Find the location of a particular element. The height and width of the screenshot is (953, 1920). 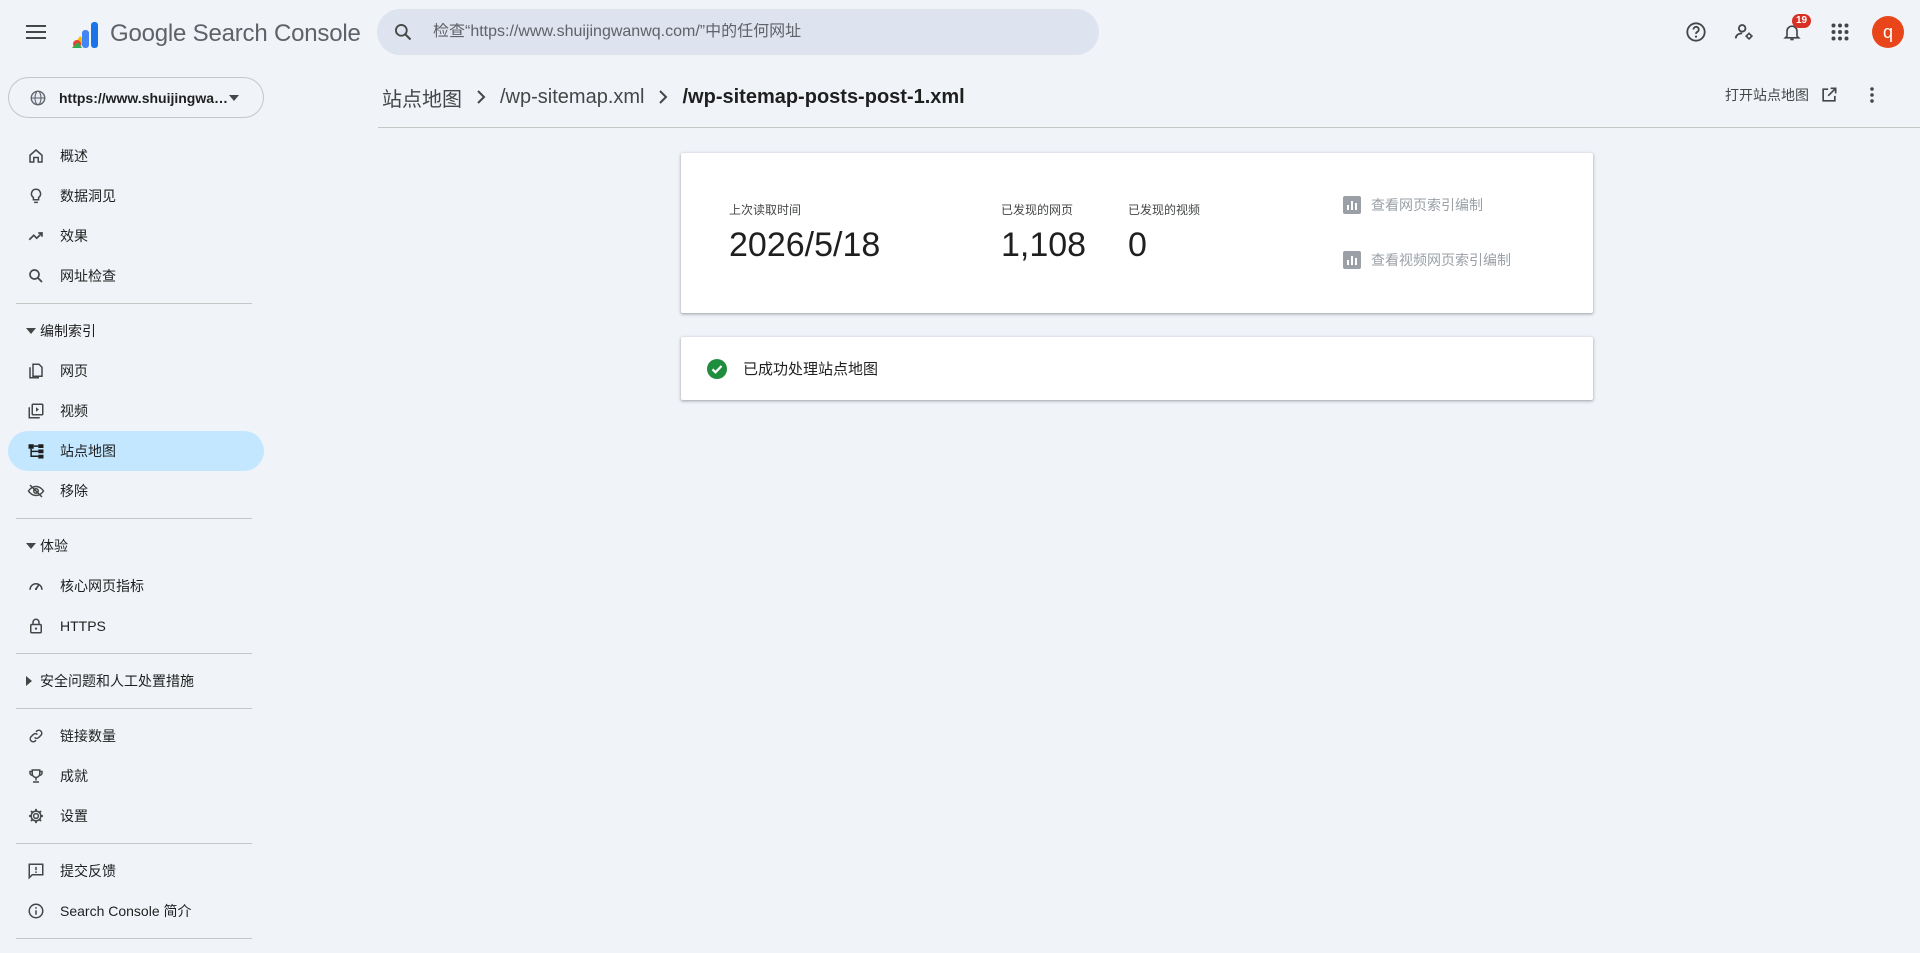

info-icon is located at coordinates (36, 911).